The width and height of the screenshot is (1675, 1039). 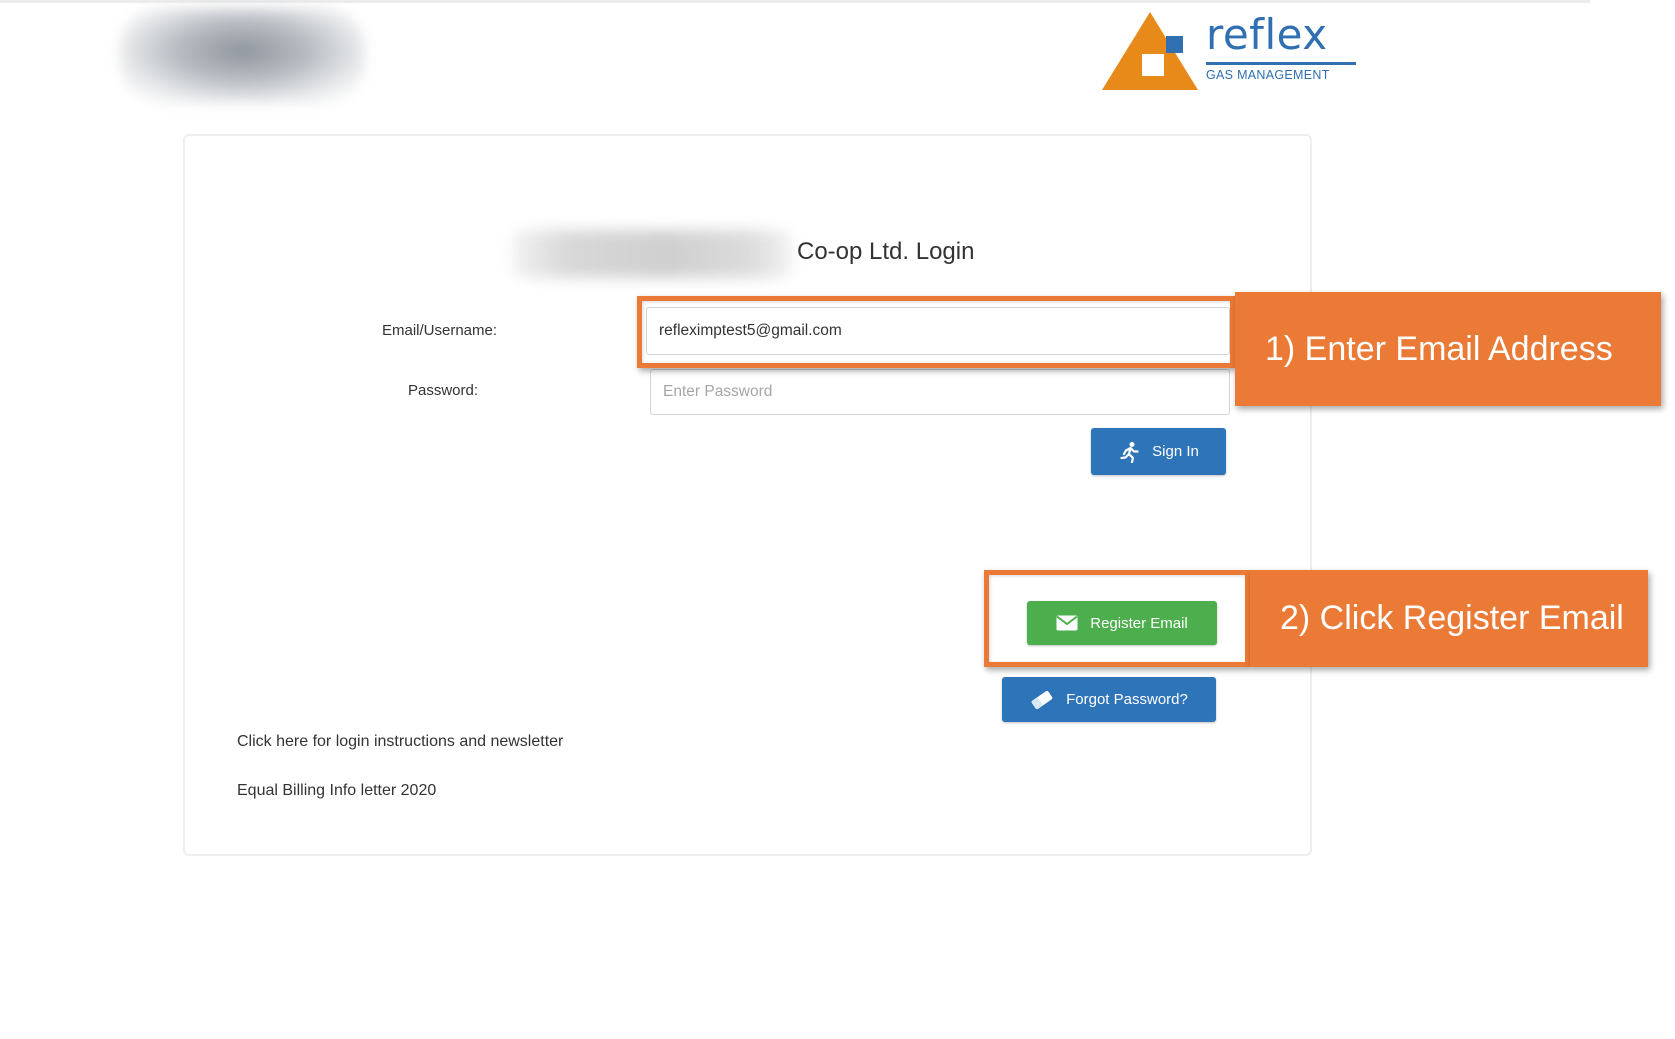 I want to click on equal-billing-link: Equal Billing Info letter 2020, so click(x=336, y=791).